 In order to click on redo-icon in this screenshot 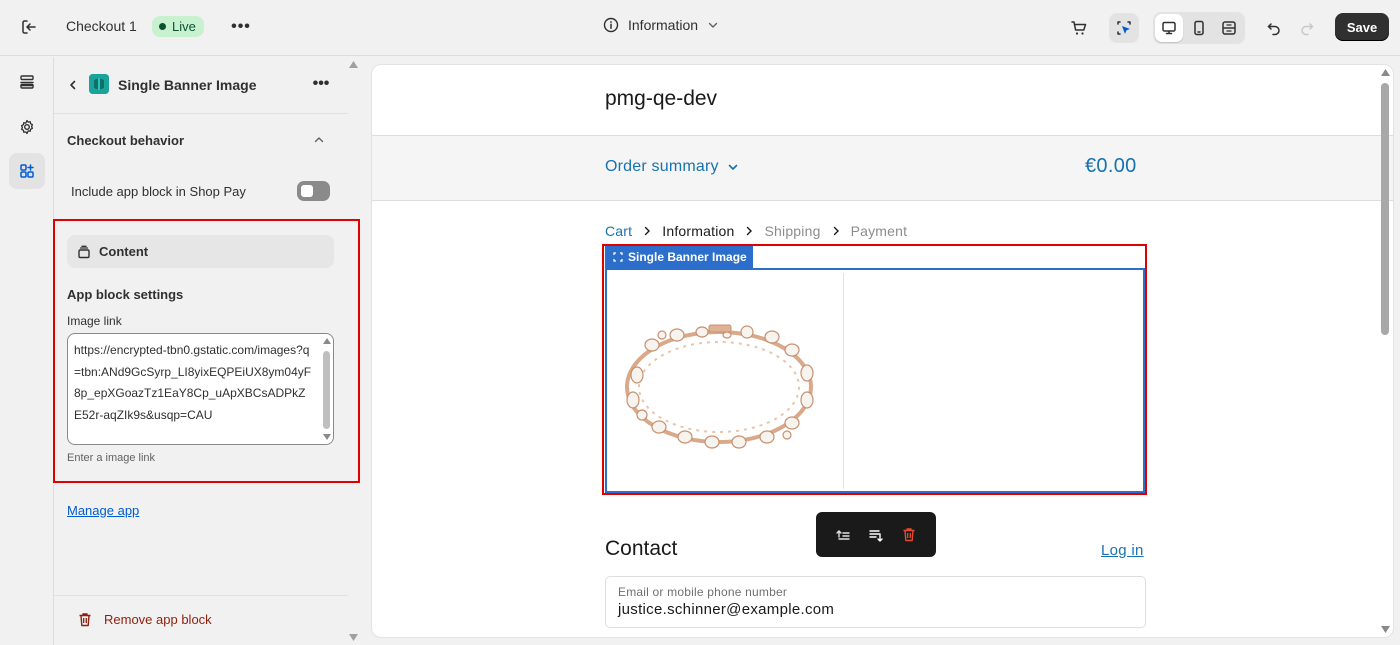, I will do `click(1307, 28)`.